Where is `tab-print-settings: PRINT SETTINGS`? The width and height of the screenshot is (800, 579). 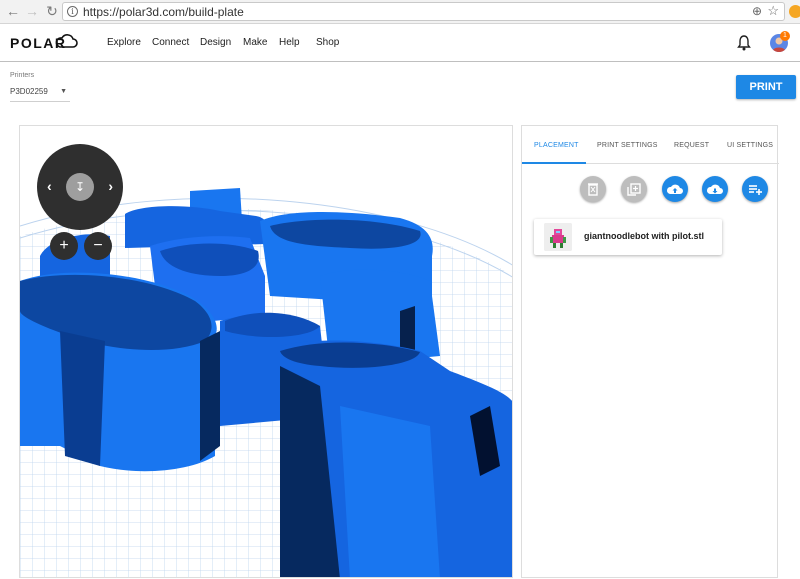
tab-print-settings: PRINT SETTINGS is located at coordinates (627, 145).